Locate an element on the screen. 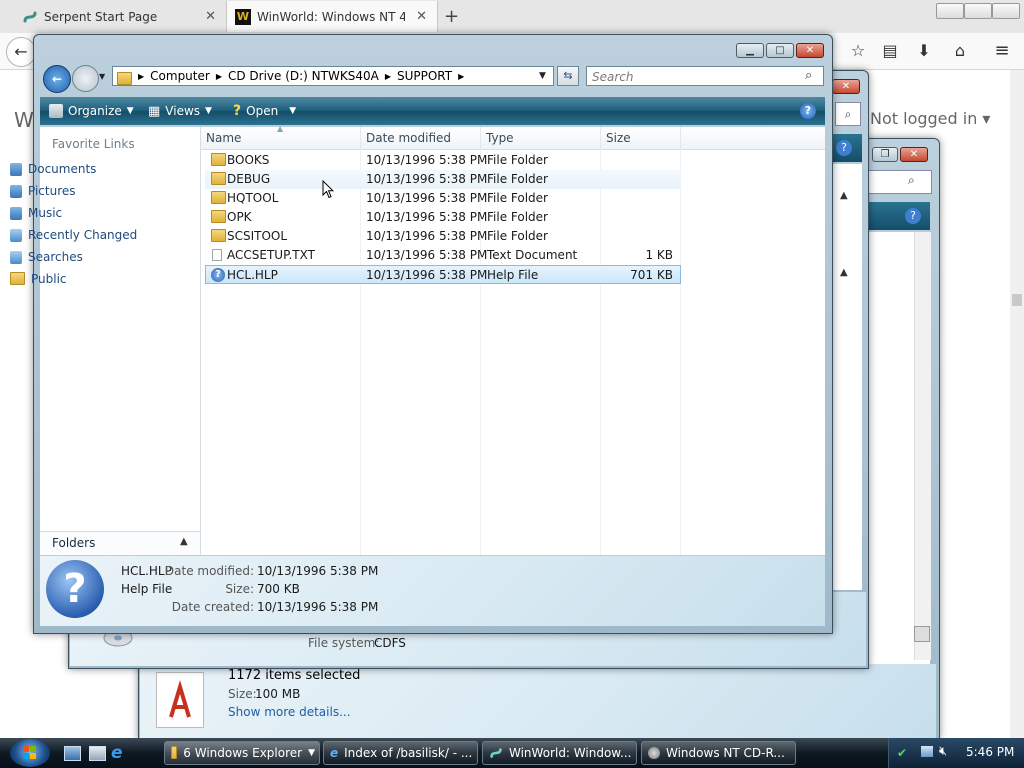 The image size is (1024, 768). vertical-scrollbar is located at coordinates (922, 446).